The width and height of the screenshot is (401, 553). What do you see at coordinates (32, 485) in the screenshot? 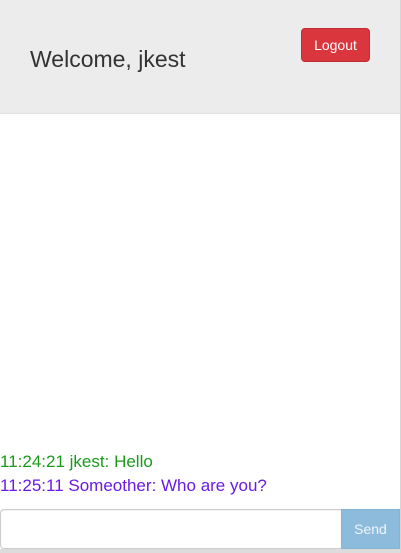
I see `message-timestamp: 11:25:11` at bounding box center [32, 485].